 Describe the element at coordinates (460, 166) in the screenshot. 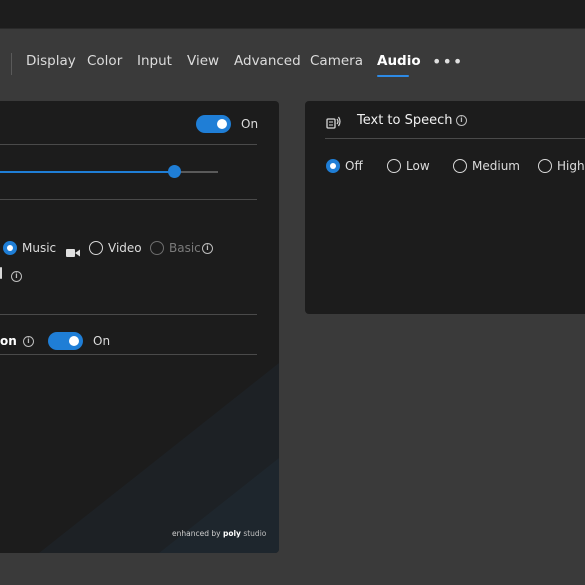

I see `tts-medium-radio` at that location.